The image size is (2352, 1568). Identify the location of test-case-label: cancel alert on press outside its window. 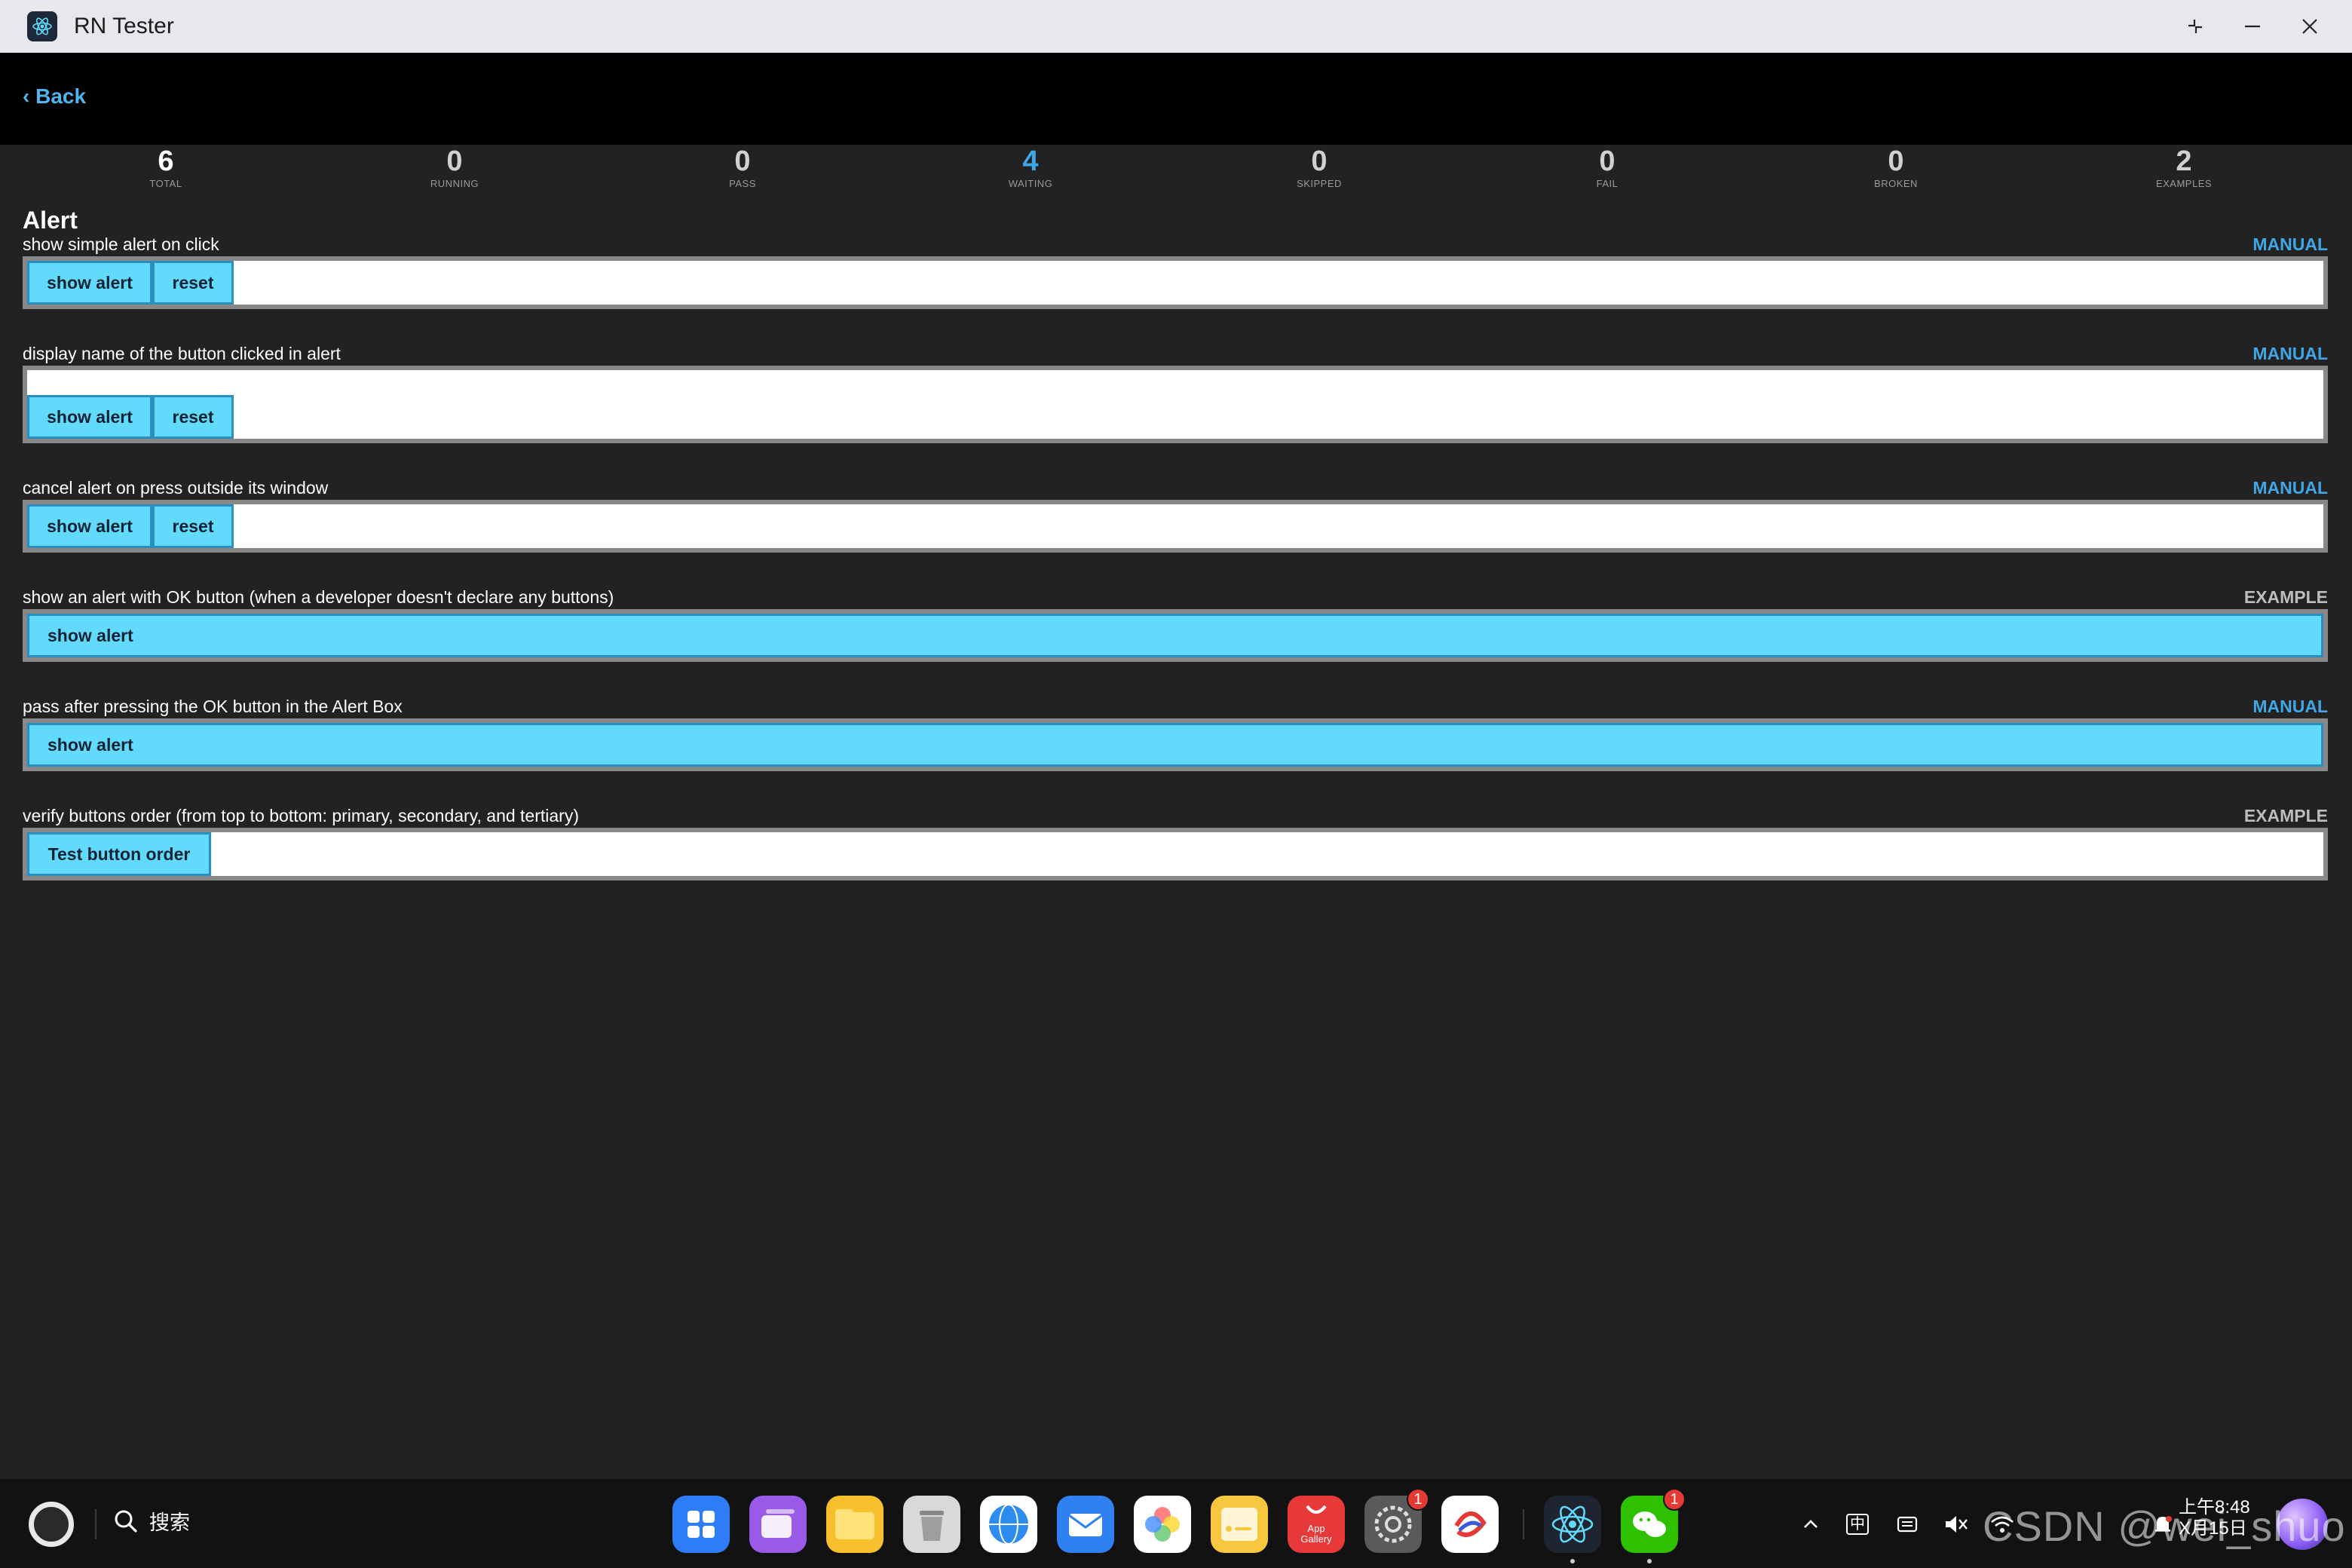
(176, 488).